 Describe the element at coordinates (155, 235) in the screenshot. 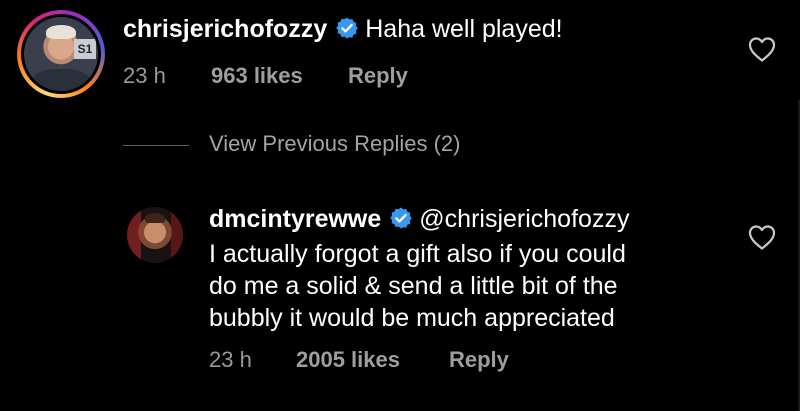

I see `avatar-dmcintyrewwe` at that location.